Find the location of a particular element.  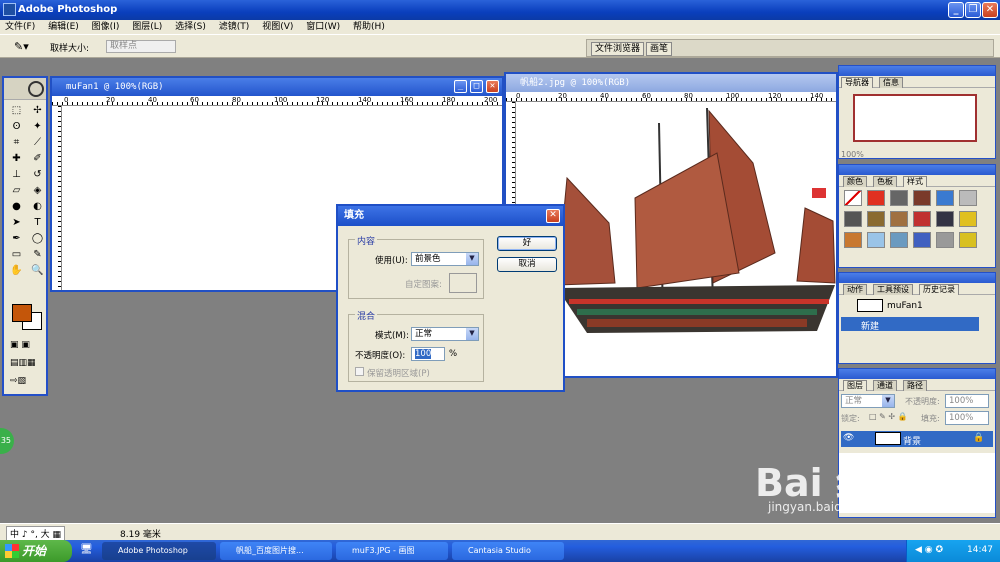

quick-mask-icon: ▣ ▣ is located at coordinates (27, 346).